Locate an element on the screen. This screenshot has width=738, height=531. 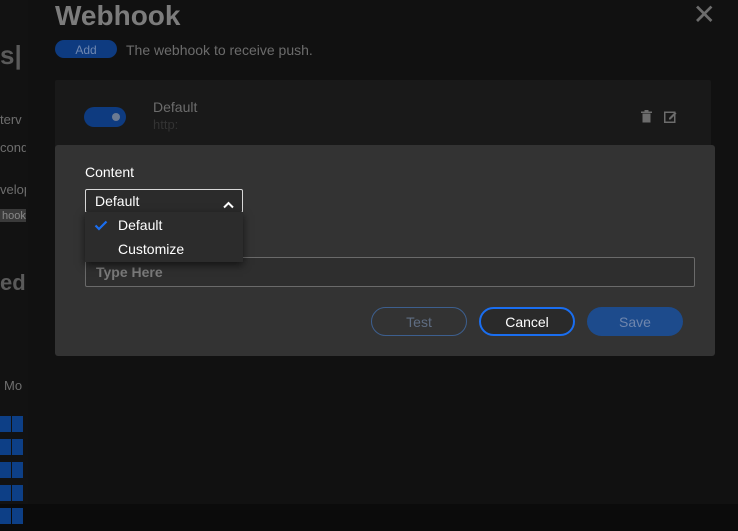
edit-icon is located at coordinates (670, 116).